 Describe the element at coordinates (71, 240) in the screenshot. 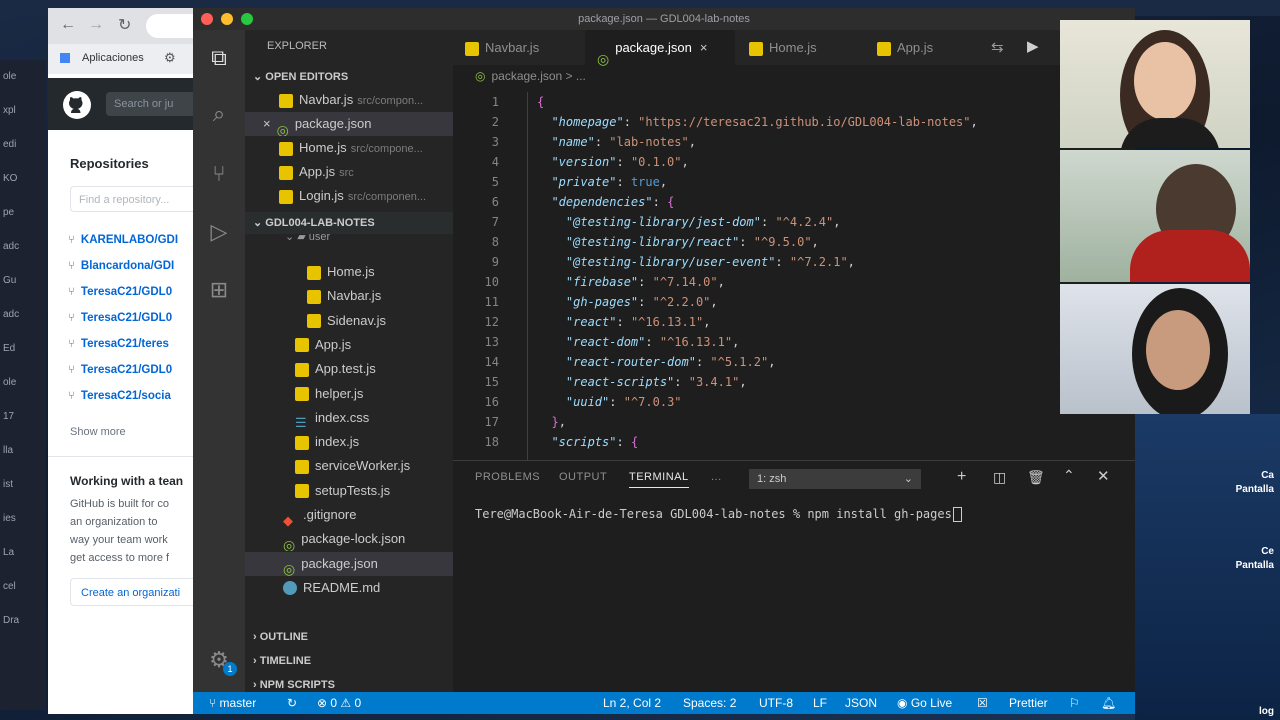

I see `repo-icon: ⑂` at that location.